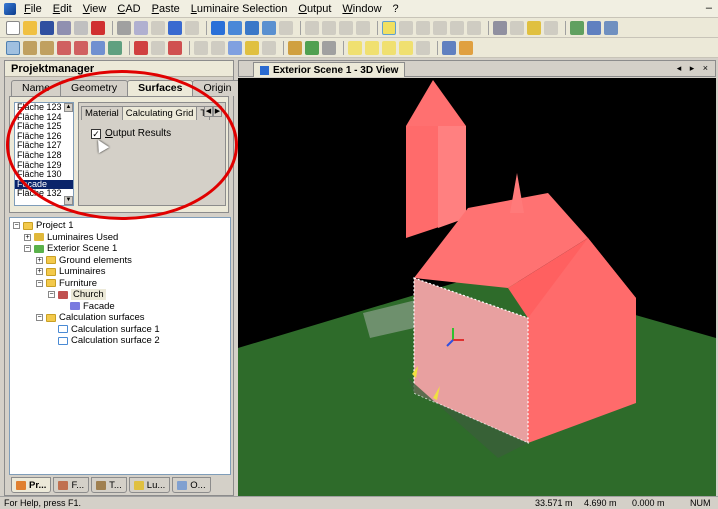 This screenshot has width=718, height=509. Describe the element at coordinates (269, 27) in the screenshot. I see `view-icon` at that location.